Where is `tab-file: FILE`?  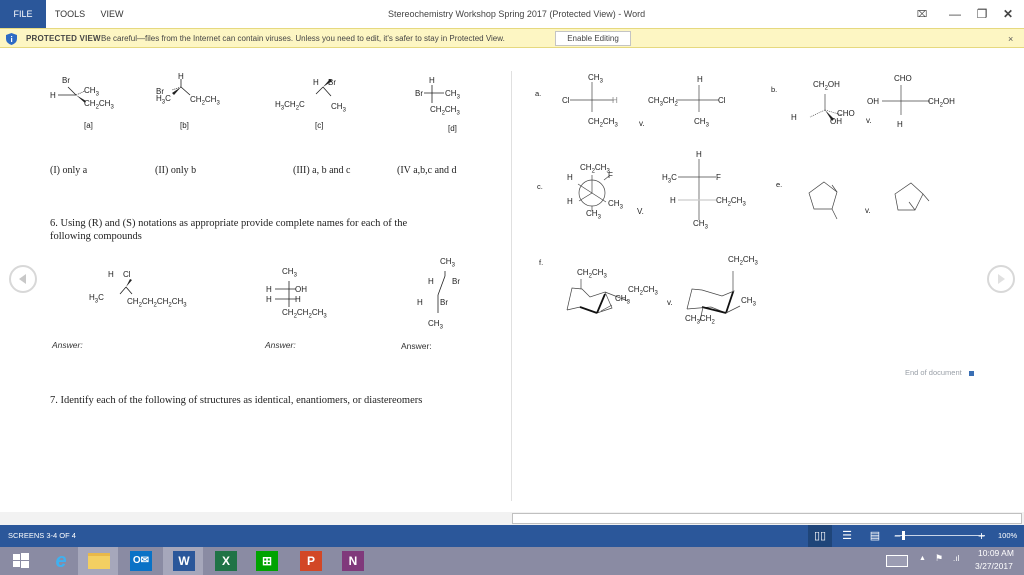
tab-file: FILE is located at coordinates (23, 14).